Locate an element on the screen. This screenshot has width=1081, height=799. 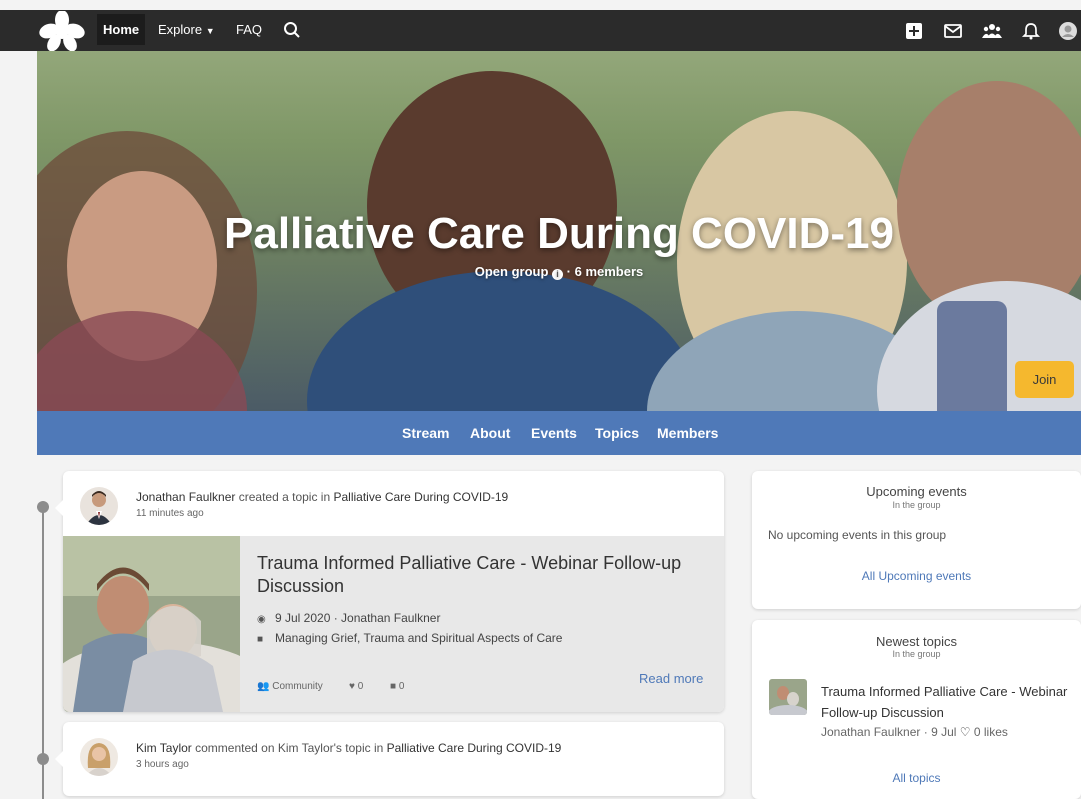
topic-date-row: ◉ 9 Jul 2020 · Jonathan Faulkner is located at coordinates (348, 618).